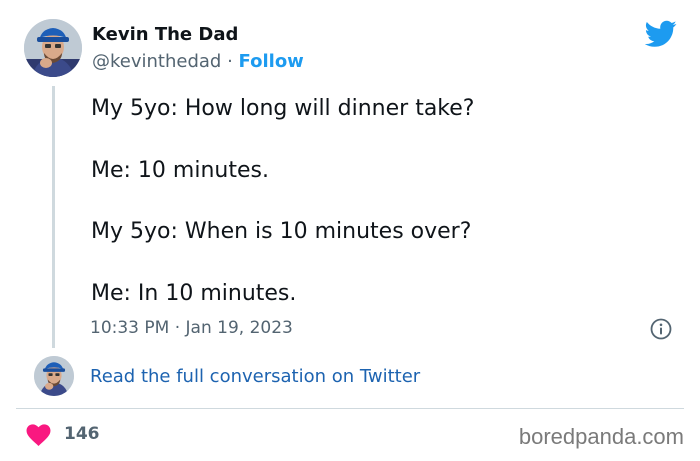 The width and height of the screenshot is (700, 461). I want to click on info-icon, so click(661, 329).